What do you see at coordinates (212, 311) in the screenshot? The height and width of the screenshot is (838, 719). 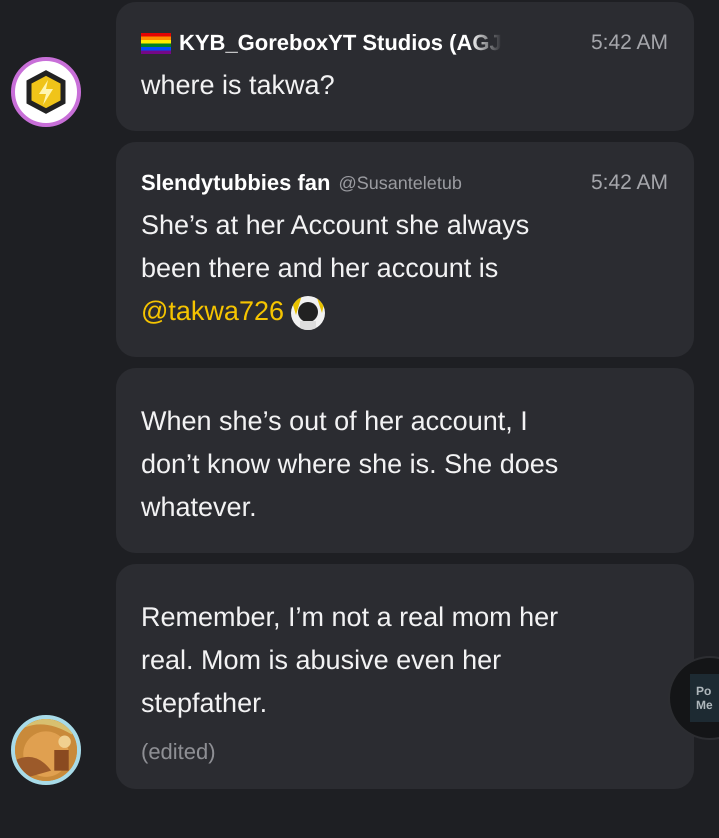 I see `user-mention: @takwa726` at bounding box center [212, 311].